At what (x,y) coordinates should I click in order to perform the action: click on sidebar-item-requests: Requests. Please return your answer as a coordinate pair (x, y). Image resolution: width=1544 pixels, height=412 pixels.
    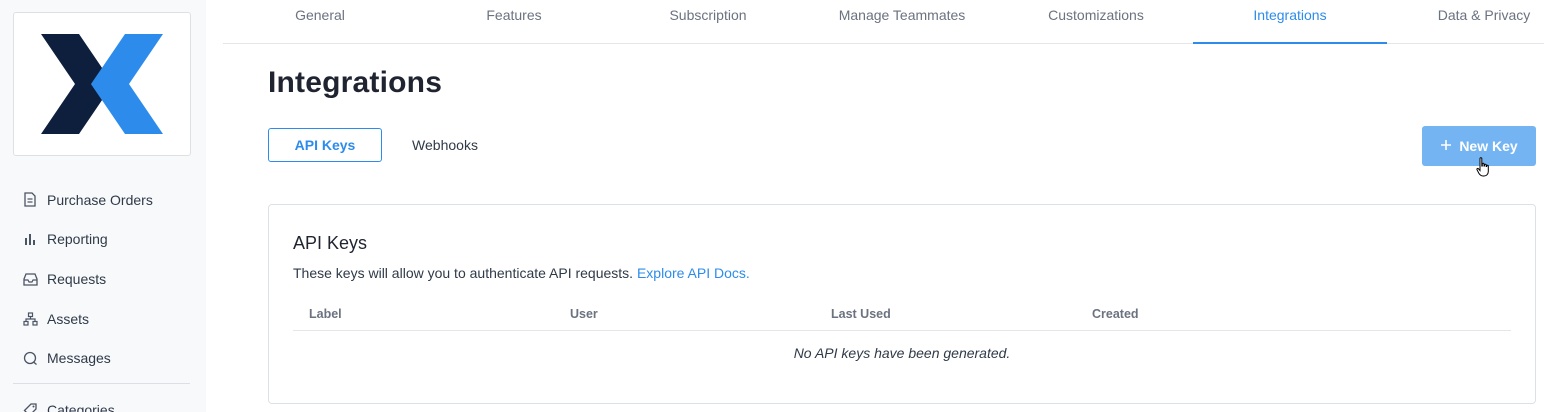
    Looking at the image, I should click on (107, 279).